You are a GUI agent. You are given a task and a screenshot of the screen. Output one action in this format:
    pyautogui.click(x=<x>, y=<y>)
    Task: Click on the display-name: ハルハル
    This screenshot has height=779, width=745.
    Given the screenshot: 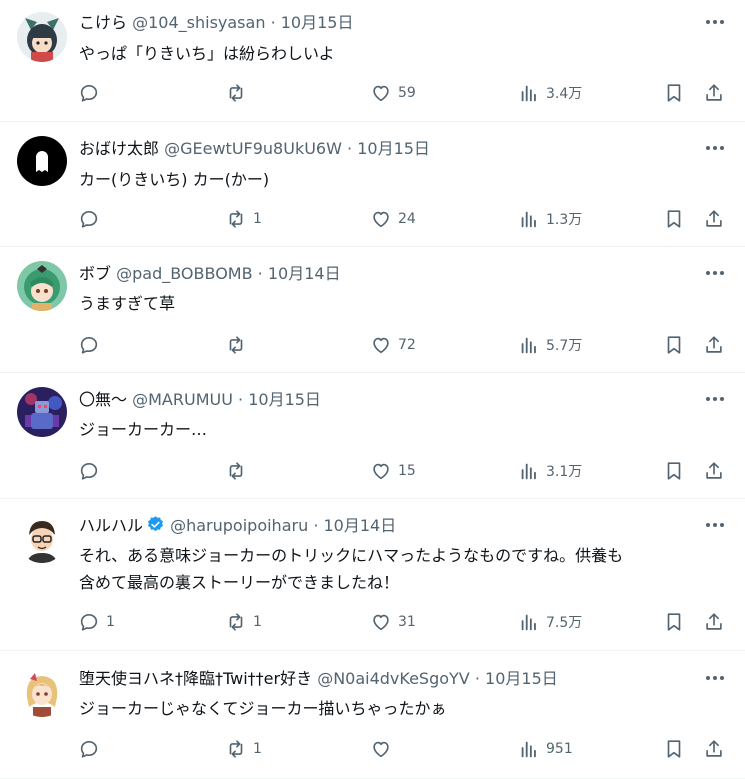 What is the action you would take?
    pyautogui.click(x=111, y=525)
    